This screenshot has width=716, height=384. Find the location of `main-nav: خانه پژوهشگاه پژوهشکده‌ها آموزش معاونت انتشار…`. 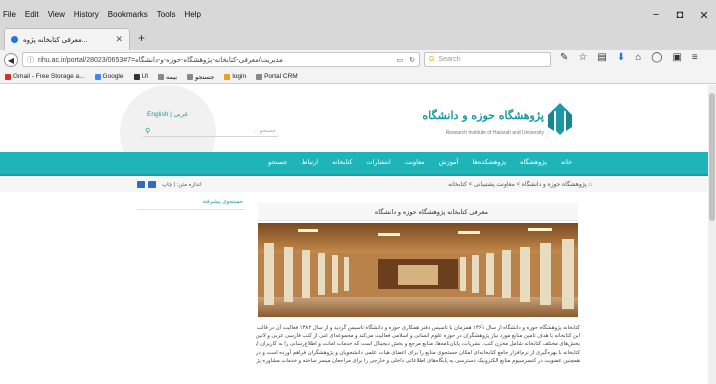

main-nav: خانه پژوهشگاه پژوهشکده‌ها آموزش معاونت انتشار… is located at coordinates (354, 164).